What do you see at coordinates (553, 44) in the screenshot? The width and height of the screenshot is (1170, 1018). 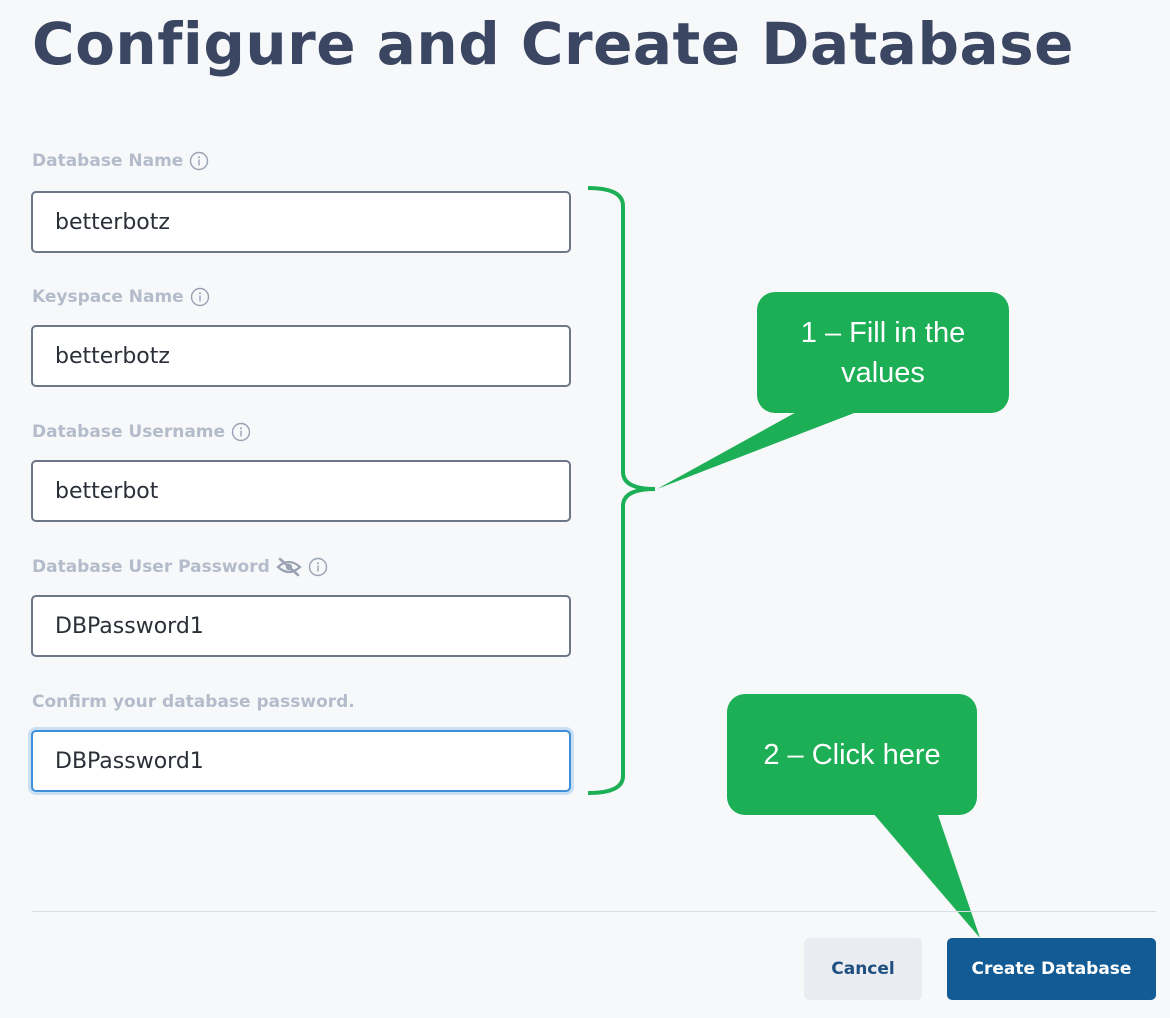 I see `page-title: Configure and Create Database` at bounding box center [553, 44].